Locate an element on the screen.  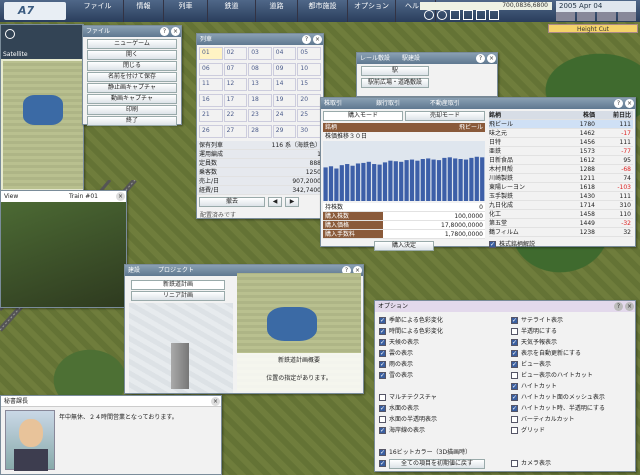
option-item: ✓ 水面の表示 is located at coordinates (444, 408).